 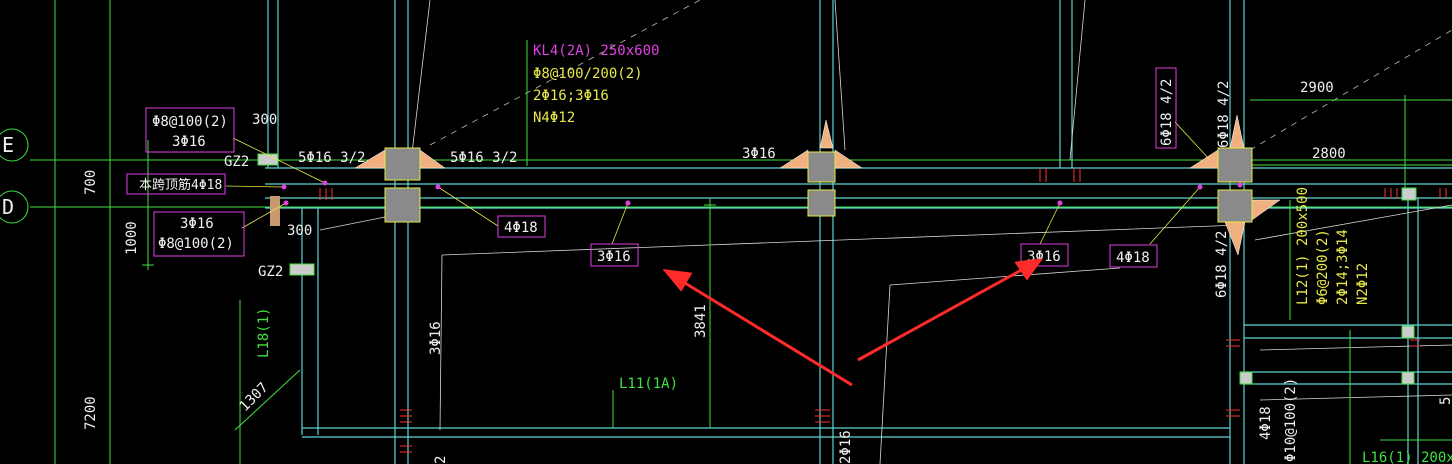 I want to click on dim-2900: 2900, so click(x=1317, y=88).